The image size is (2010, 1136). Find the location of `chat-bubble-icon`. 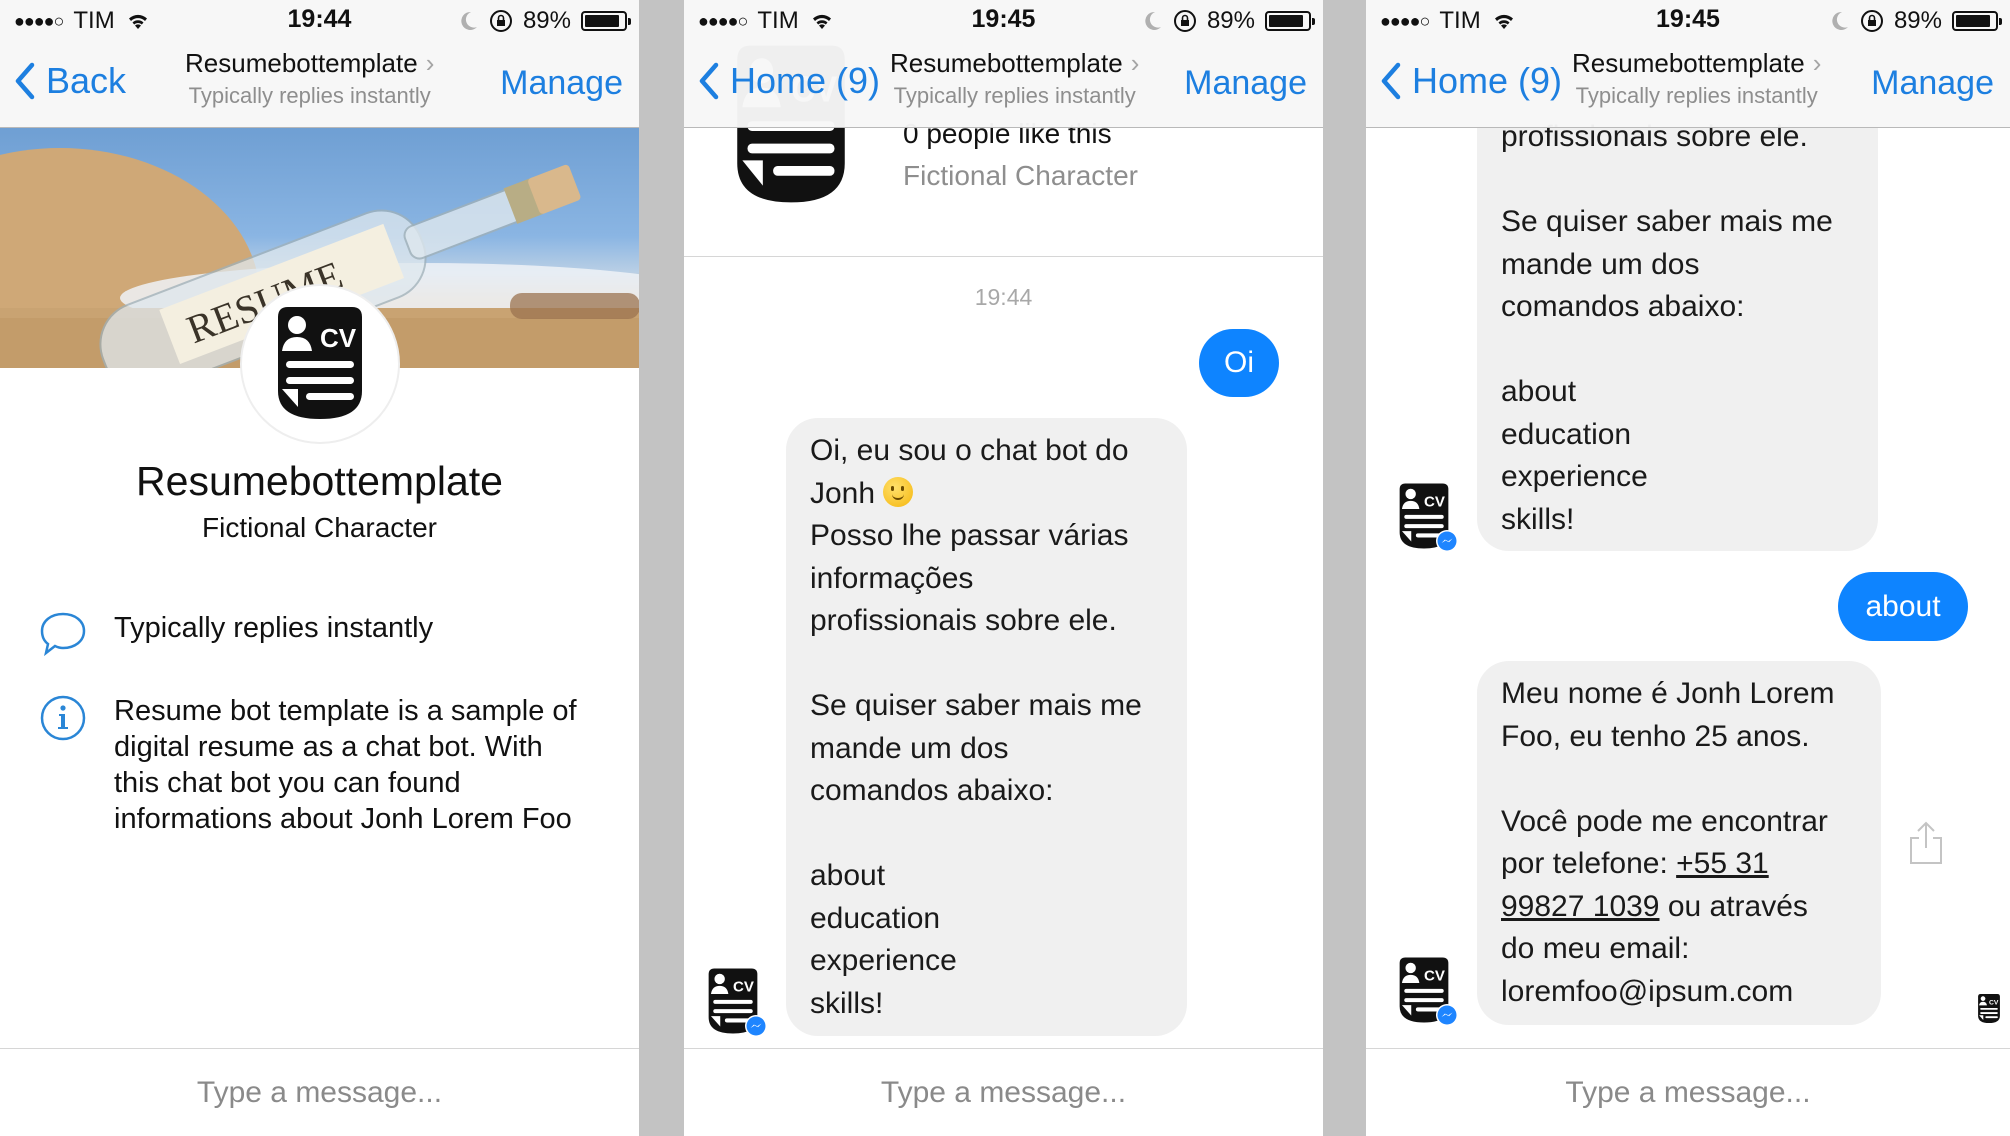

chat-bubble-icon is located at coordinates (63, 634).